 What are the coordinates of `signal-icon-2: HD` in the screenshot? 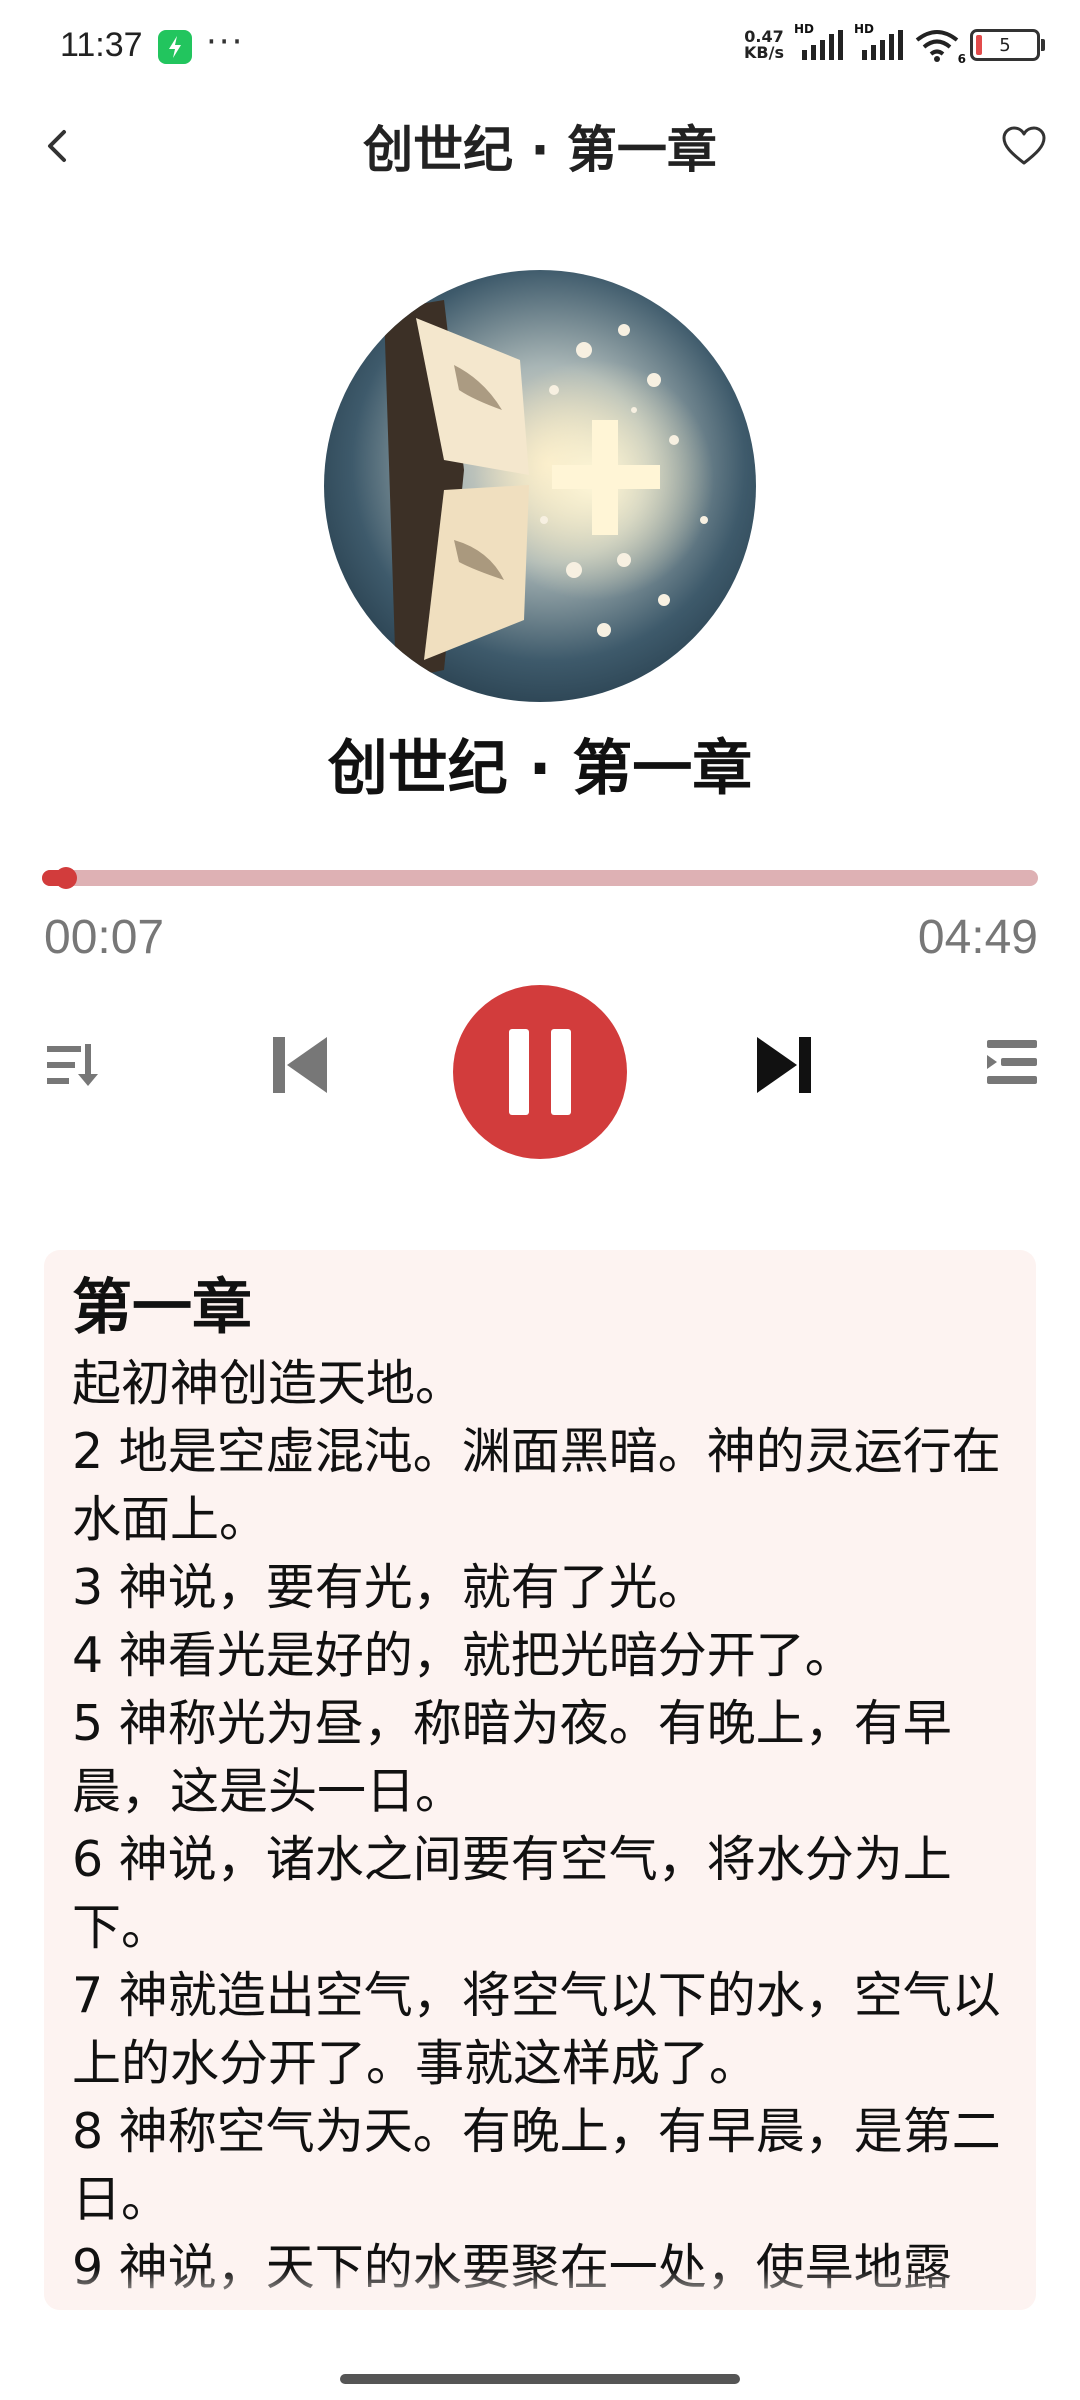 It's located at (879, 42).